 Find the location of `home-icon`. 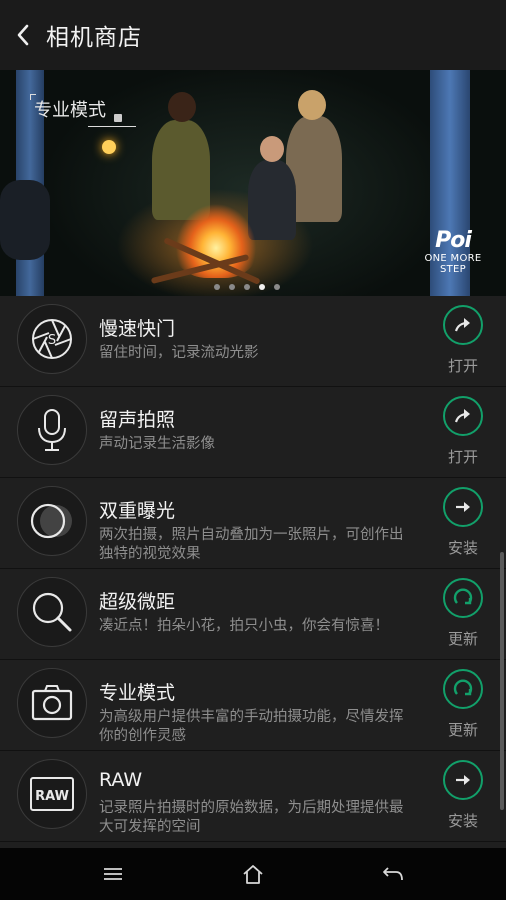

home-icon is located at coordinates (253, 874).